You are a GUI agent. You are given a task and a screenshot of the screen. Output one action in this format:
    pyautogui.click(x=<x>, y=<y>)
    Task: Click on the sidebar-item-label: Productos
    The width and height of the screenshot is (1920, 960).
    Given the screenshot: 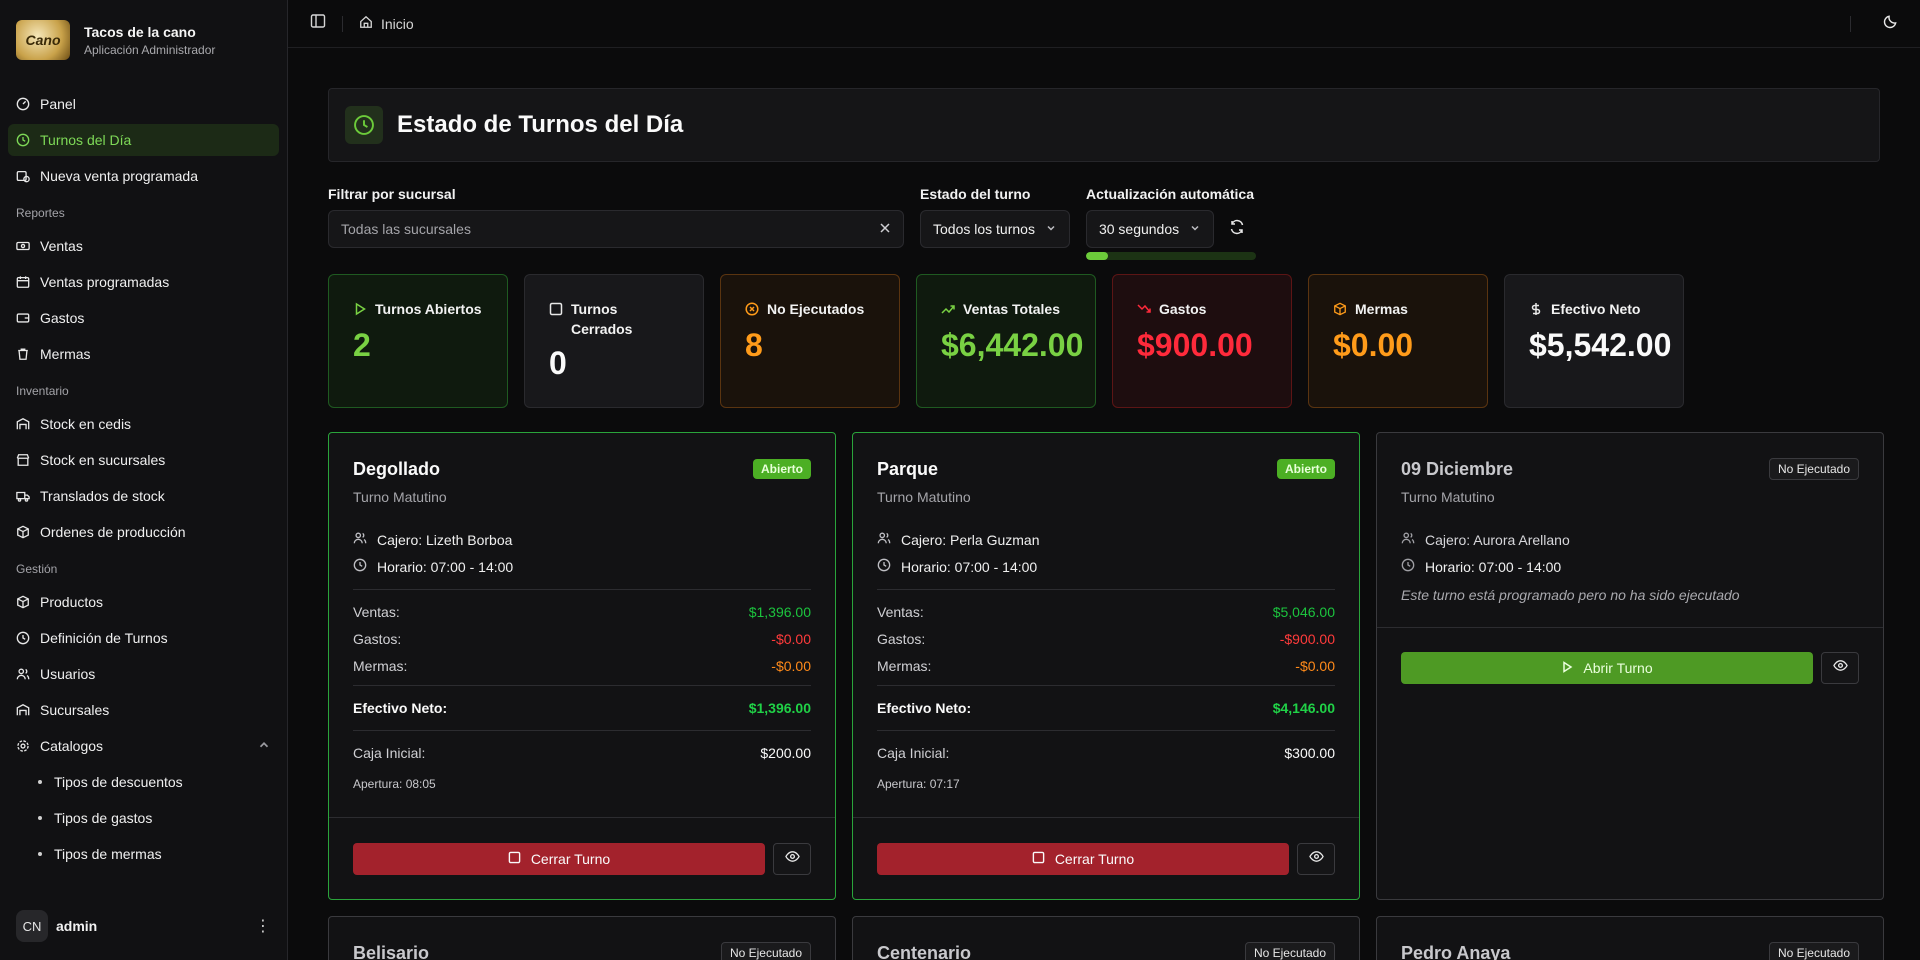 What is the action you would take?
    pyautogui.click(x=72, y=602)
    